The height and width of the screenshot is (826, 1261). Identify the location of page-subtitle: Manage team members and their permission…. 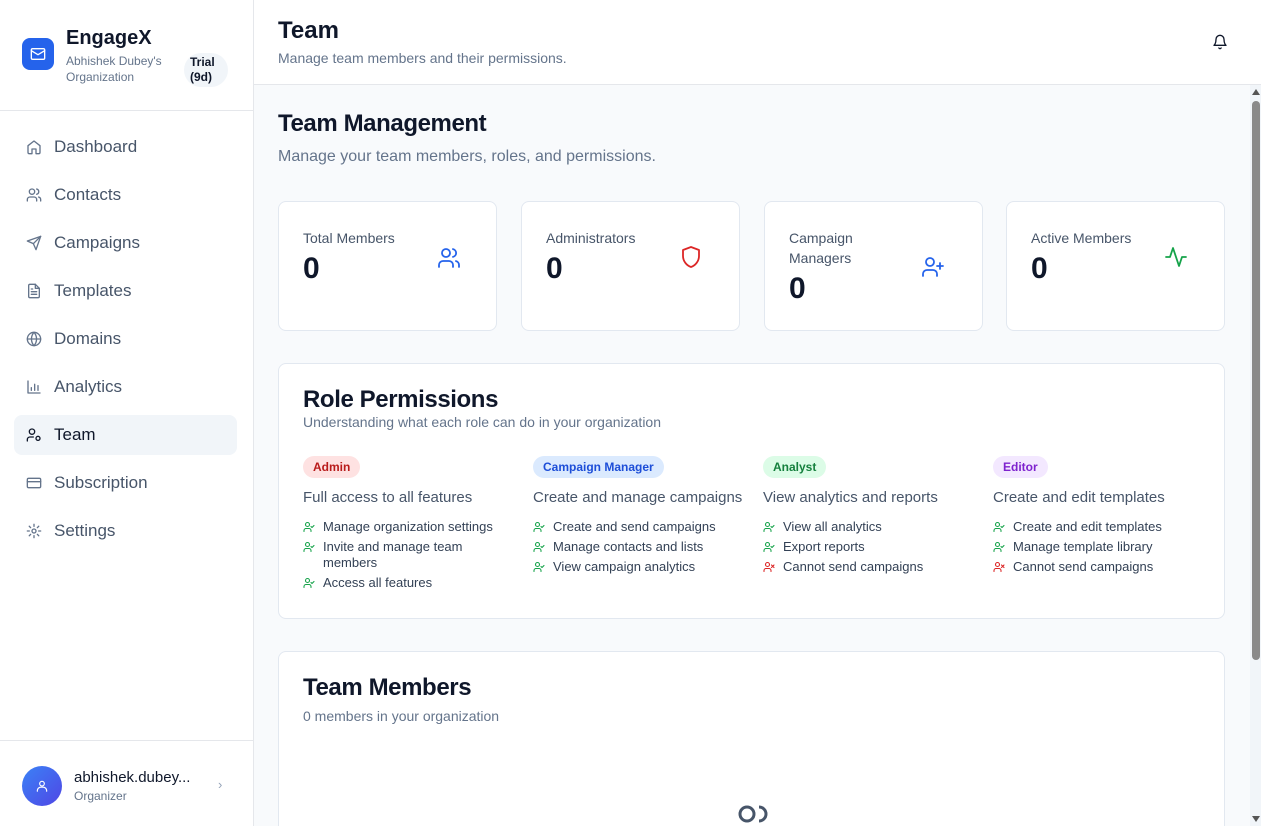
(422, 58).